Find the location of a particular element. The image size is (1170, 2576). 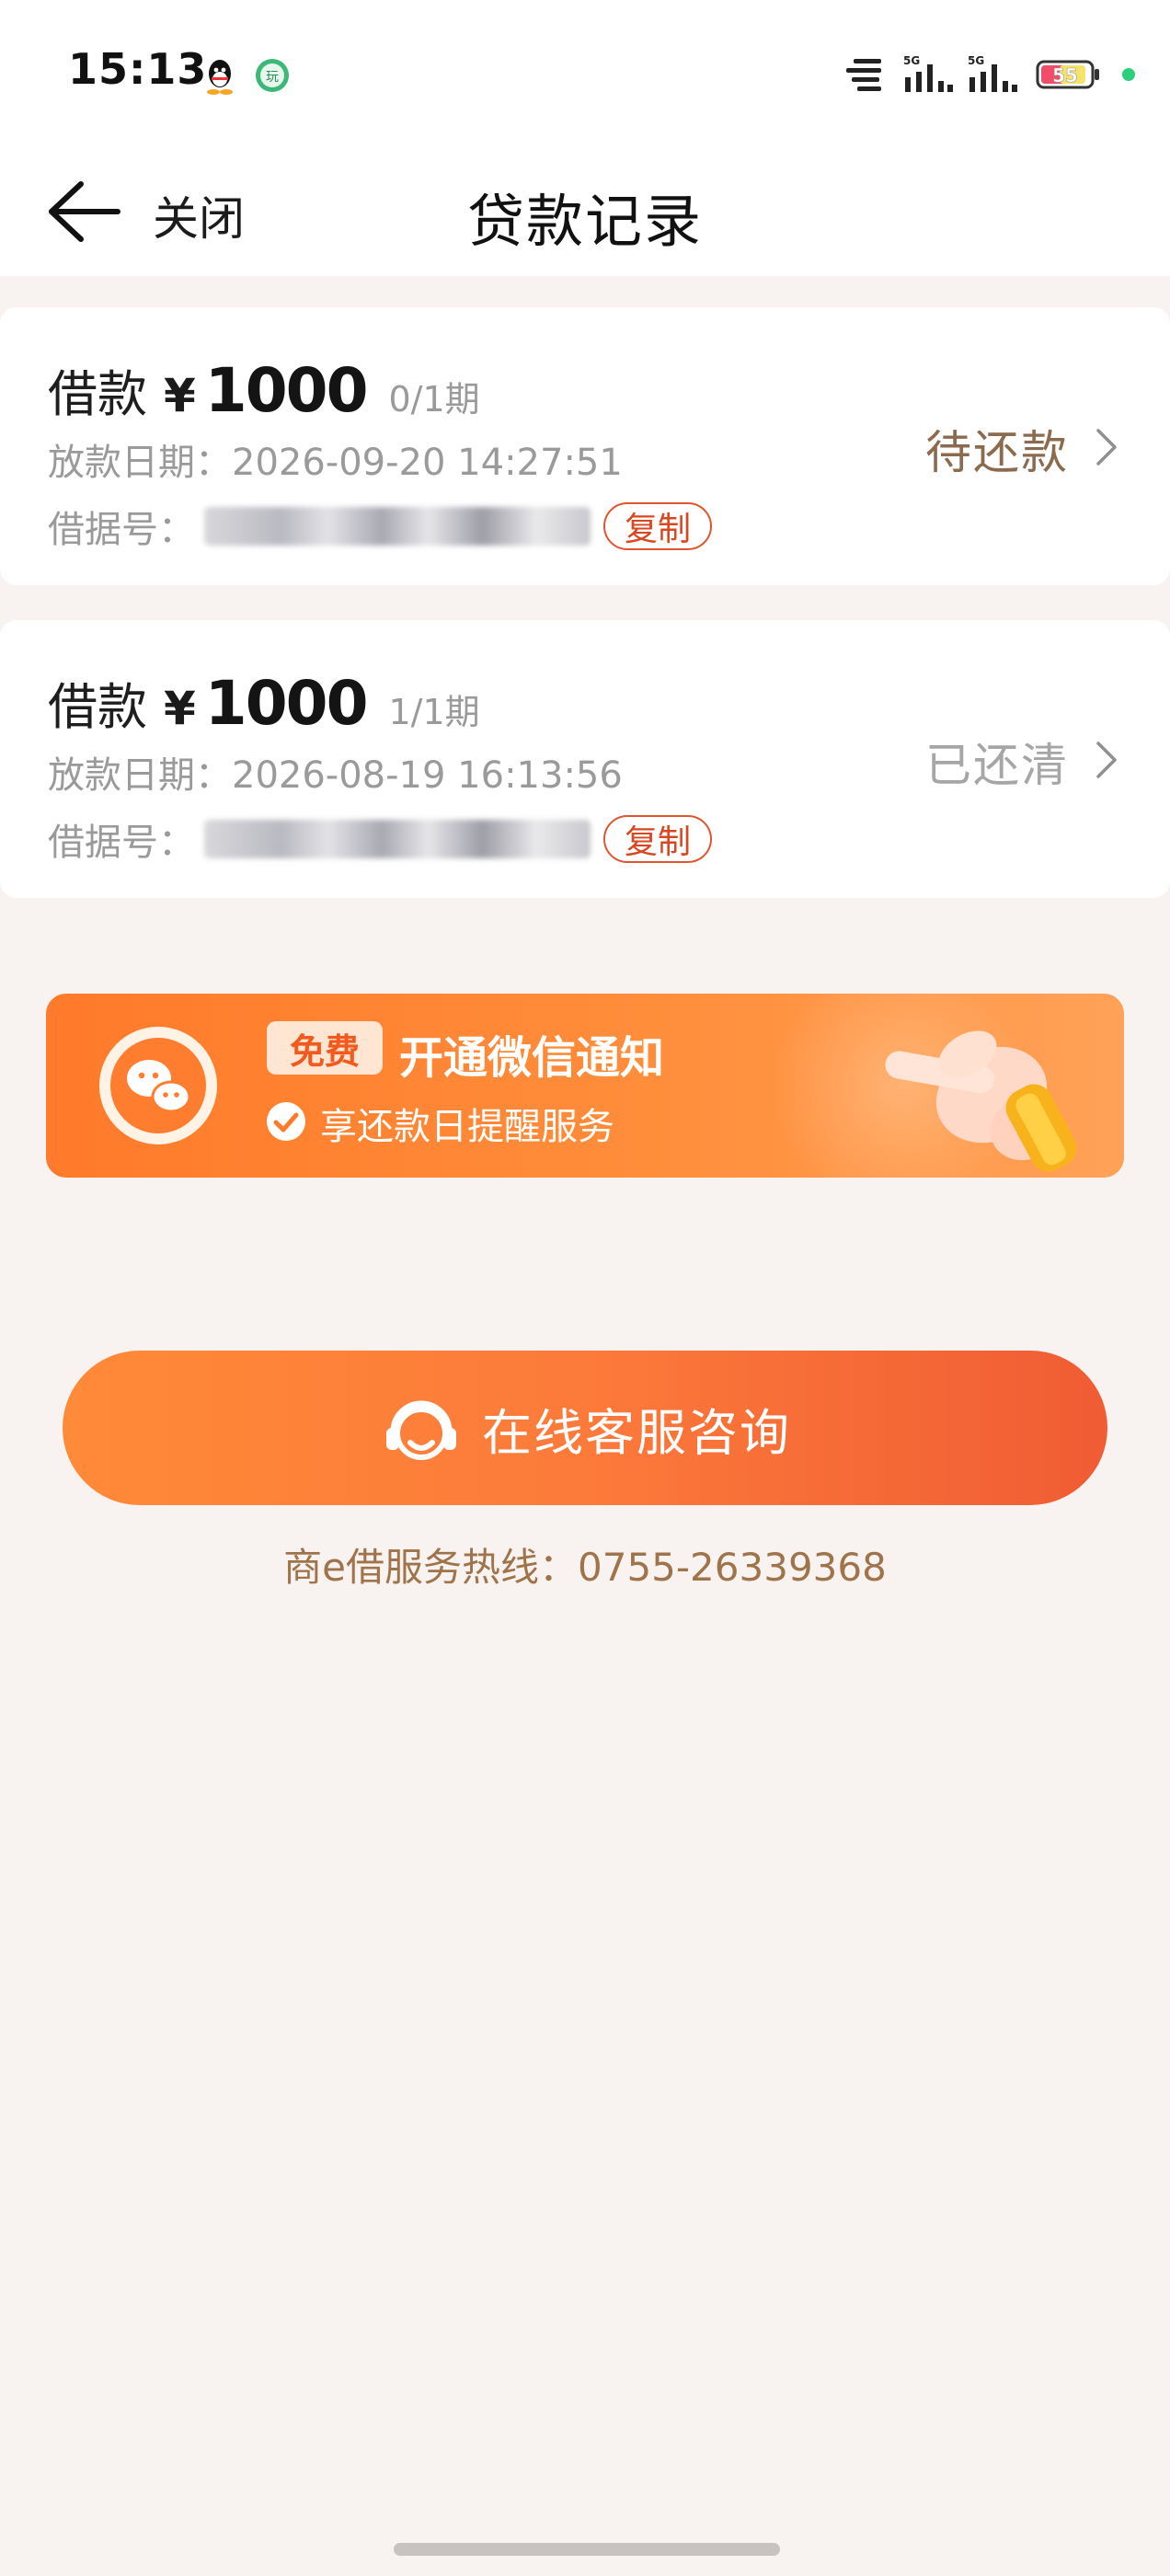

online-service-label: 在线客服咨询 is located at coordinates (636, 1432).